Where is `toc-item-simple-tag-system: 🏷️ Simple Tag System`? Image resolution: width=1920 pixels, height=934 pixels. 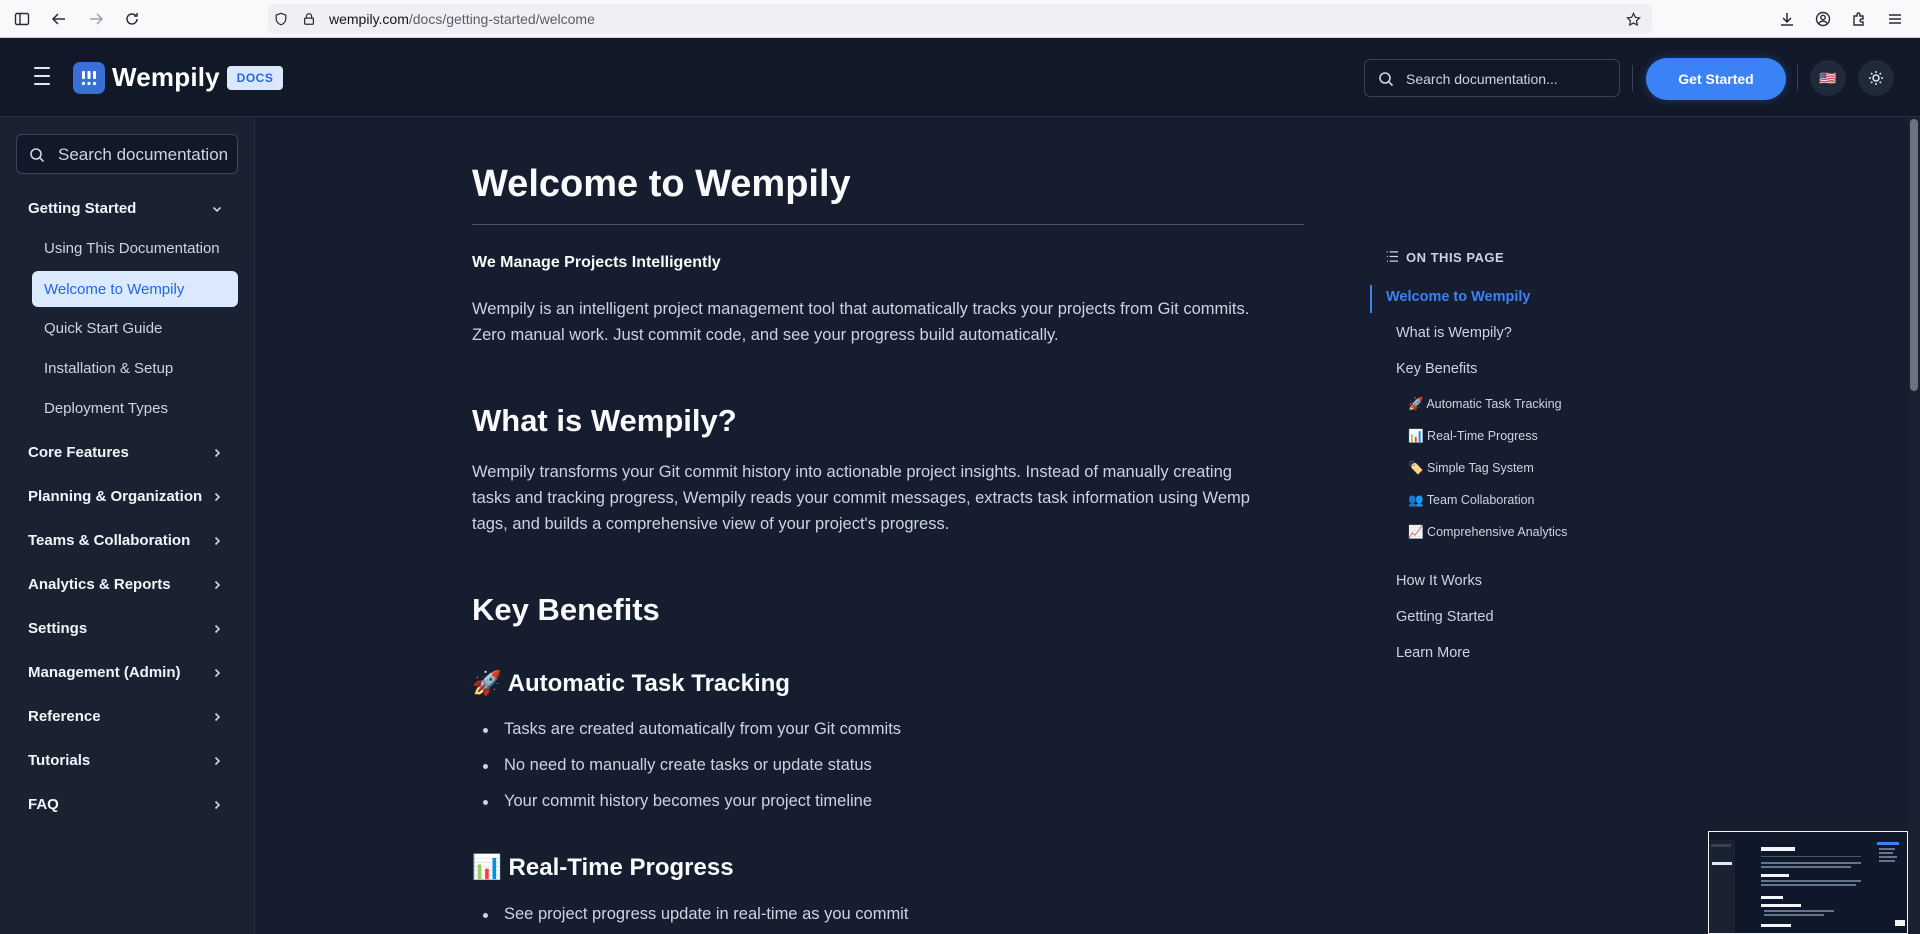 toc-item-simple-tag-system: 🏷️ Simple Tag System is located at coordinates (1471, 468).